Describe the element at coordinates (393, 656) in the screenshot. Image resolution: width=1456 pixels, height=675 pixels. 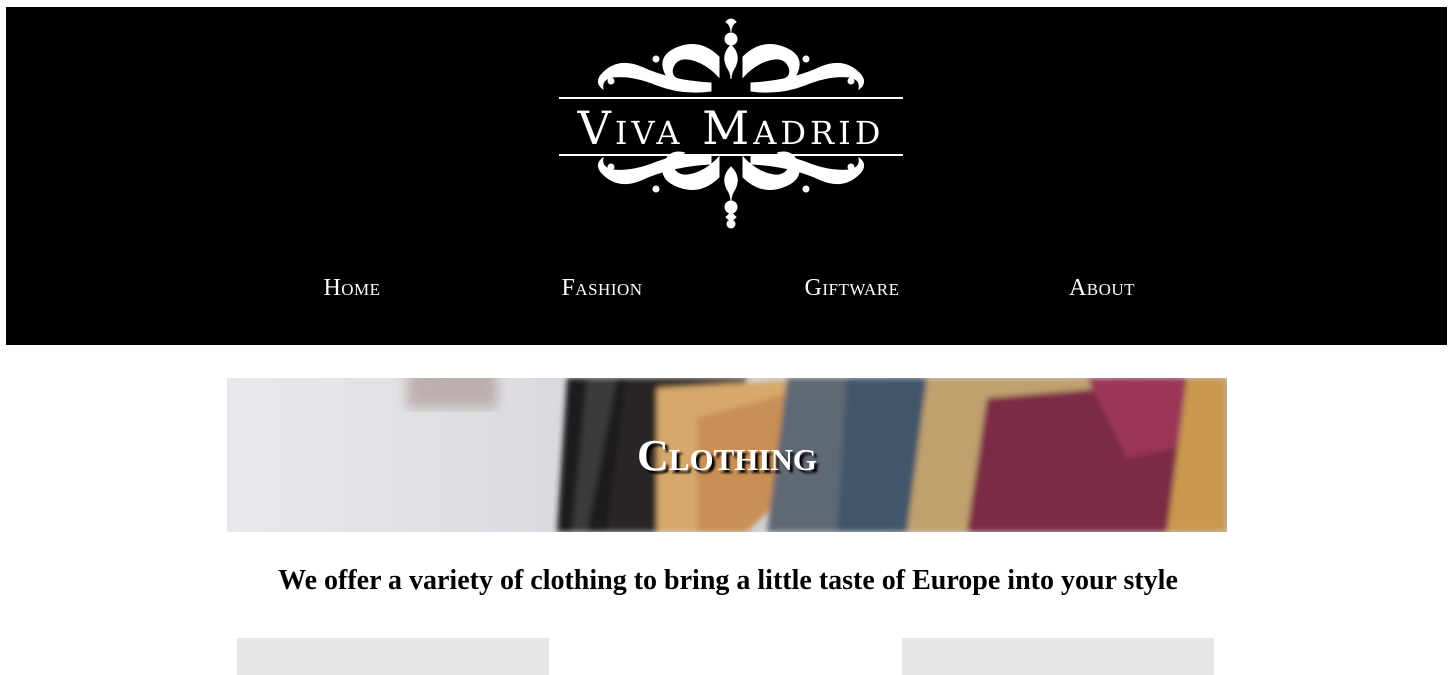
I see `product-card-left` at that location.